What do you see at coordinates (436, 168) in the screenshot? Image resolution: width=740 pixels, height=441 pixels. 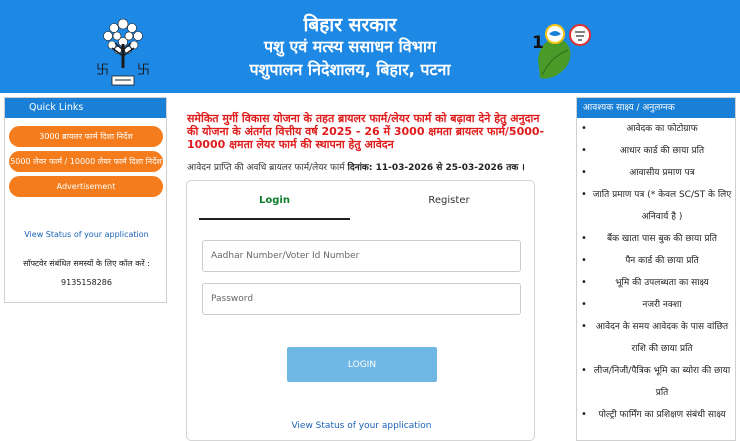 I see `application-period-dates: दिनांक: 11-03-2026 से 25-03-2026 तक ।` at bounding box center [436, 168].